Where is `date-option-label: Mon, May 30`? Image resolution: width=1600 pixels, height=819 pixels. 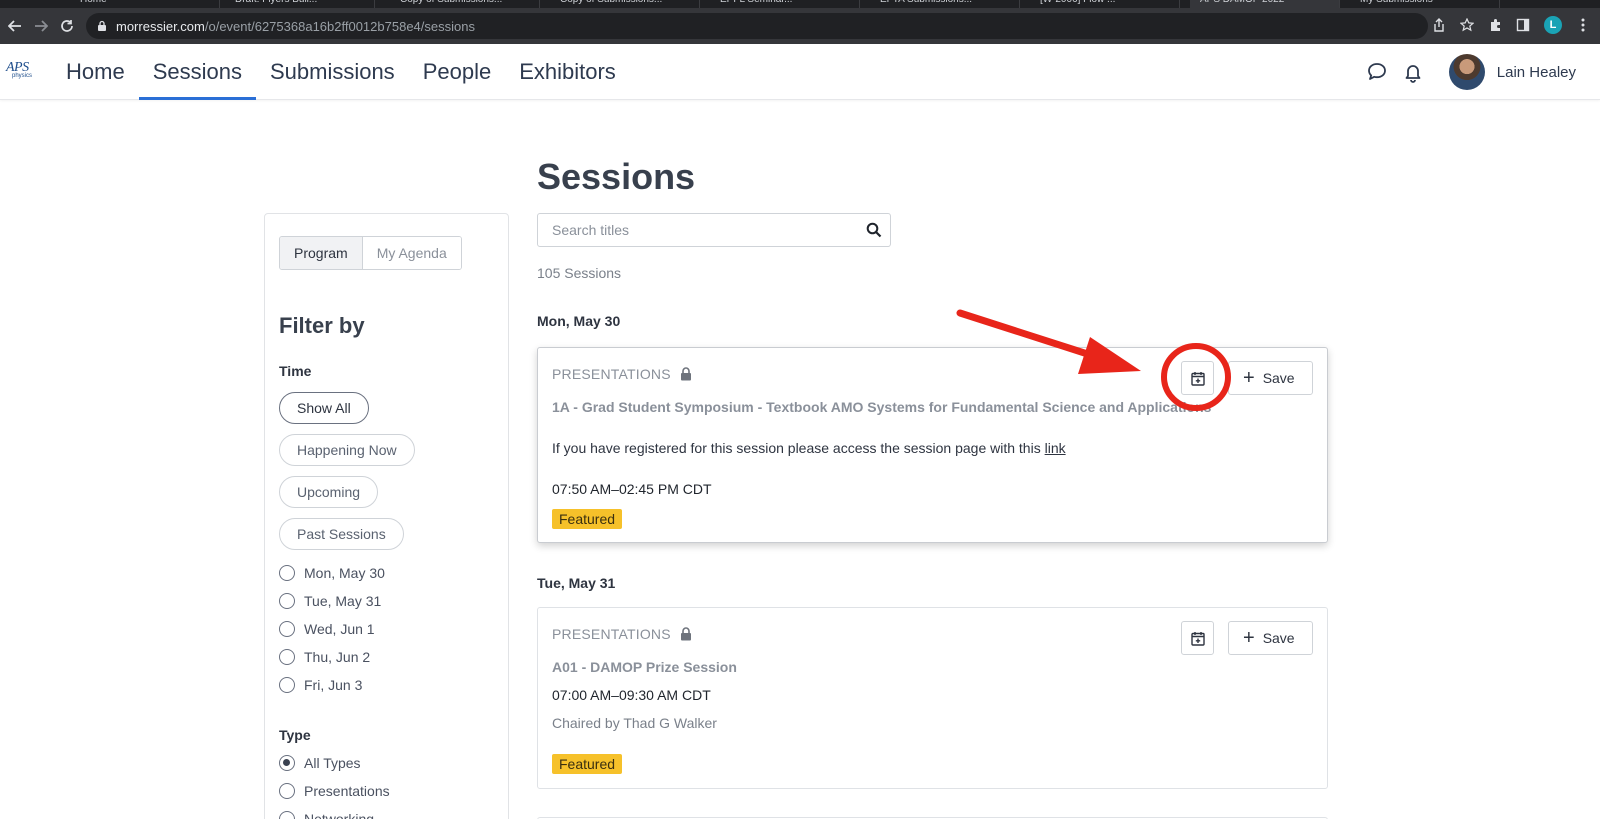
date-option-label: Mon, May 30 is located at coordinates (344, 573).